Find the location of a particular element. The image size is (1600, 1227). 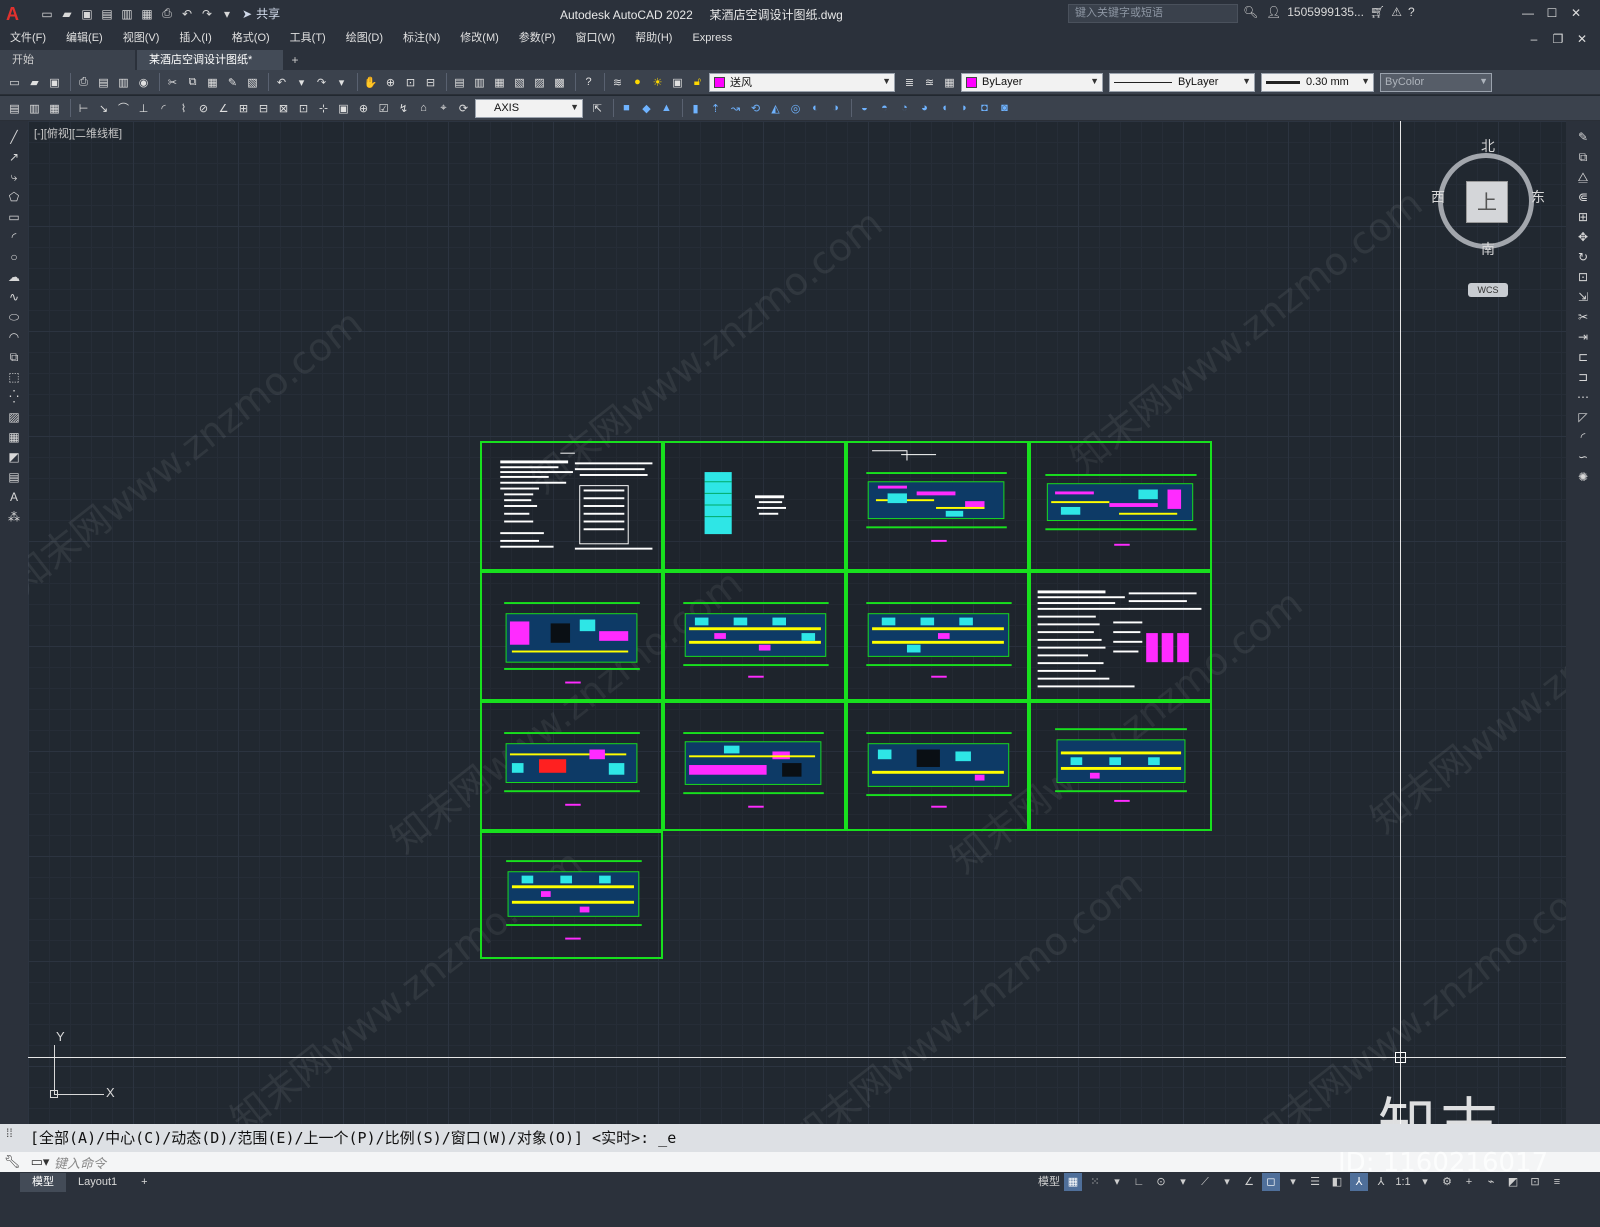

center-mark-icon: ⊕ is located at coordinates (363, 108).